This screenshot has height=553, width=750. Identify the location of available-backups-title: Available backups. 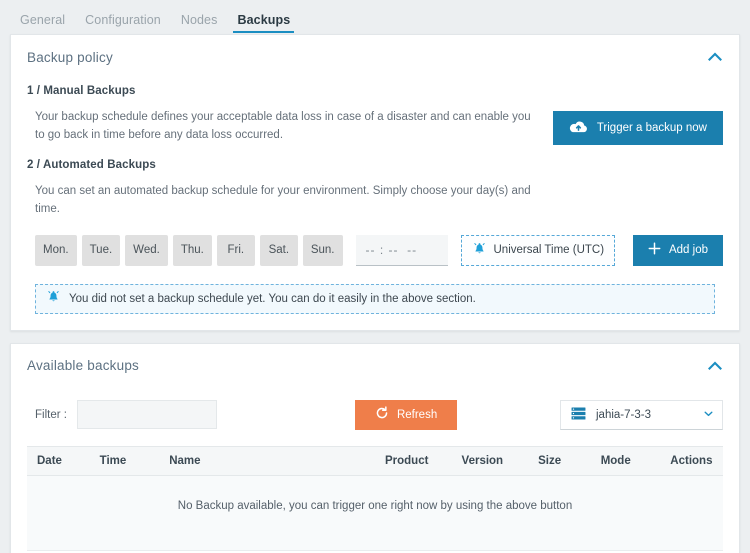
(83, 366).